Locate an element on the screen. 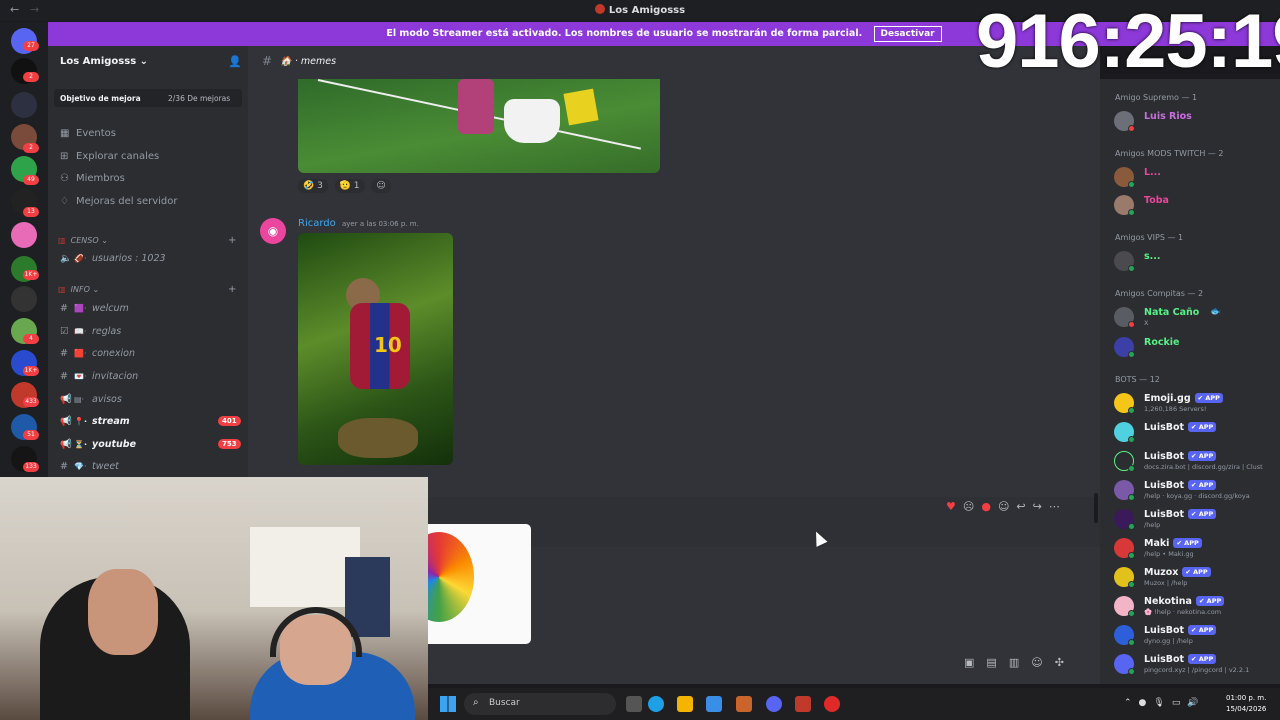  reply-icon: ↩ is located at coordinates (1024, 506).